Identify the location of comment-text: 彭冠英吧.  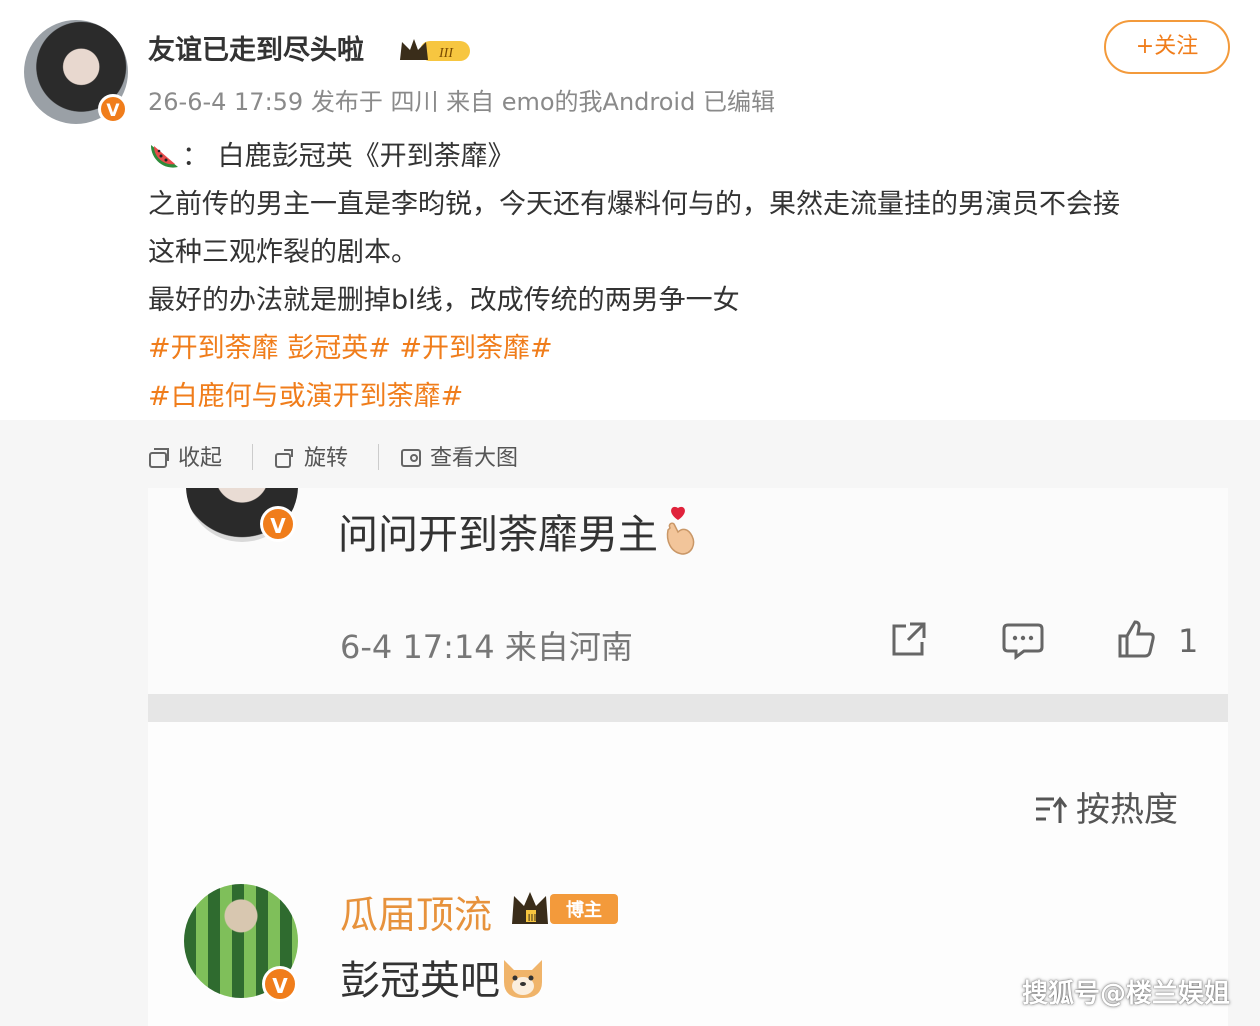
(443, 977).